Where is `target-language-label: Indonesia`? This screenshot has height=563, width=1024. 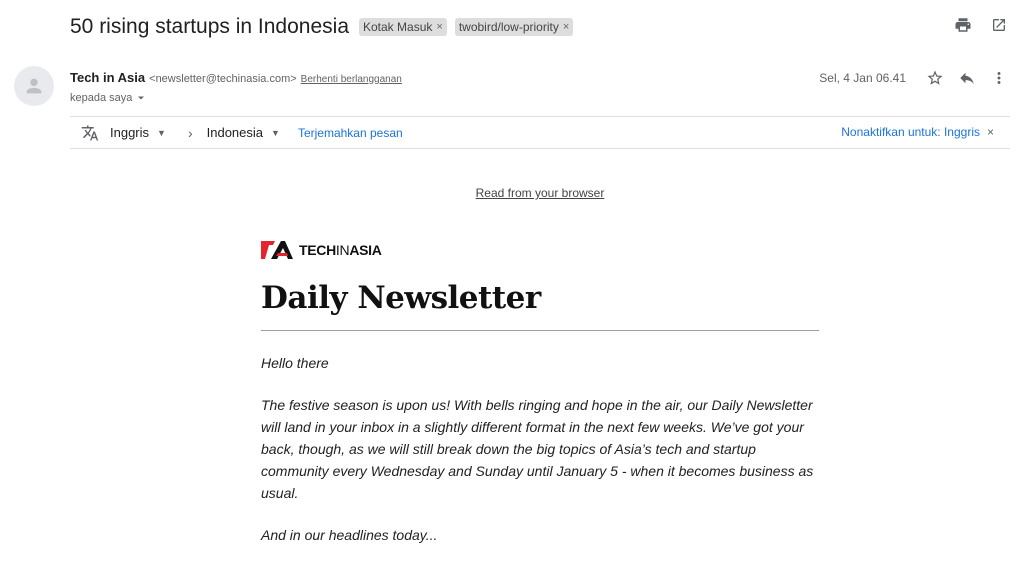
target-language-label: Indonesia is located at coordinates (235, 132).